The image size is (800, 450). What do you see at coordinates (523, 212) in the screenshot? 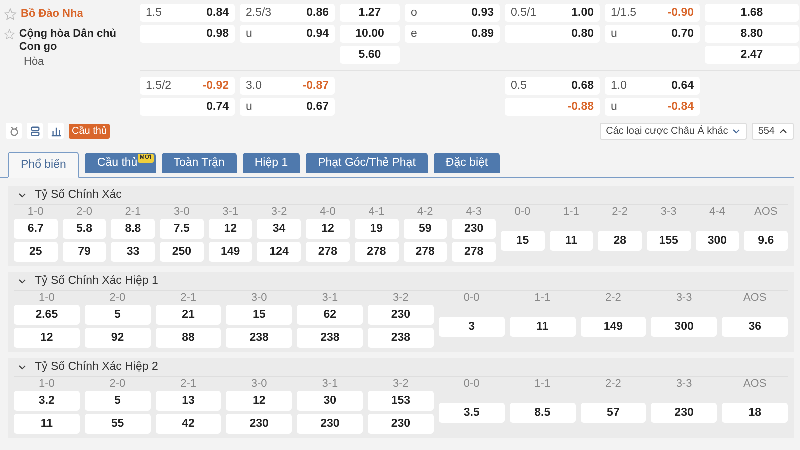
I see `score-header: 0-0` at bounding box center [523, 212].